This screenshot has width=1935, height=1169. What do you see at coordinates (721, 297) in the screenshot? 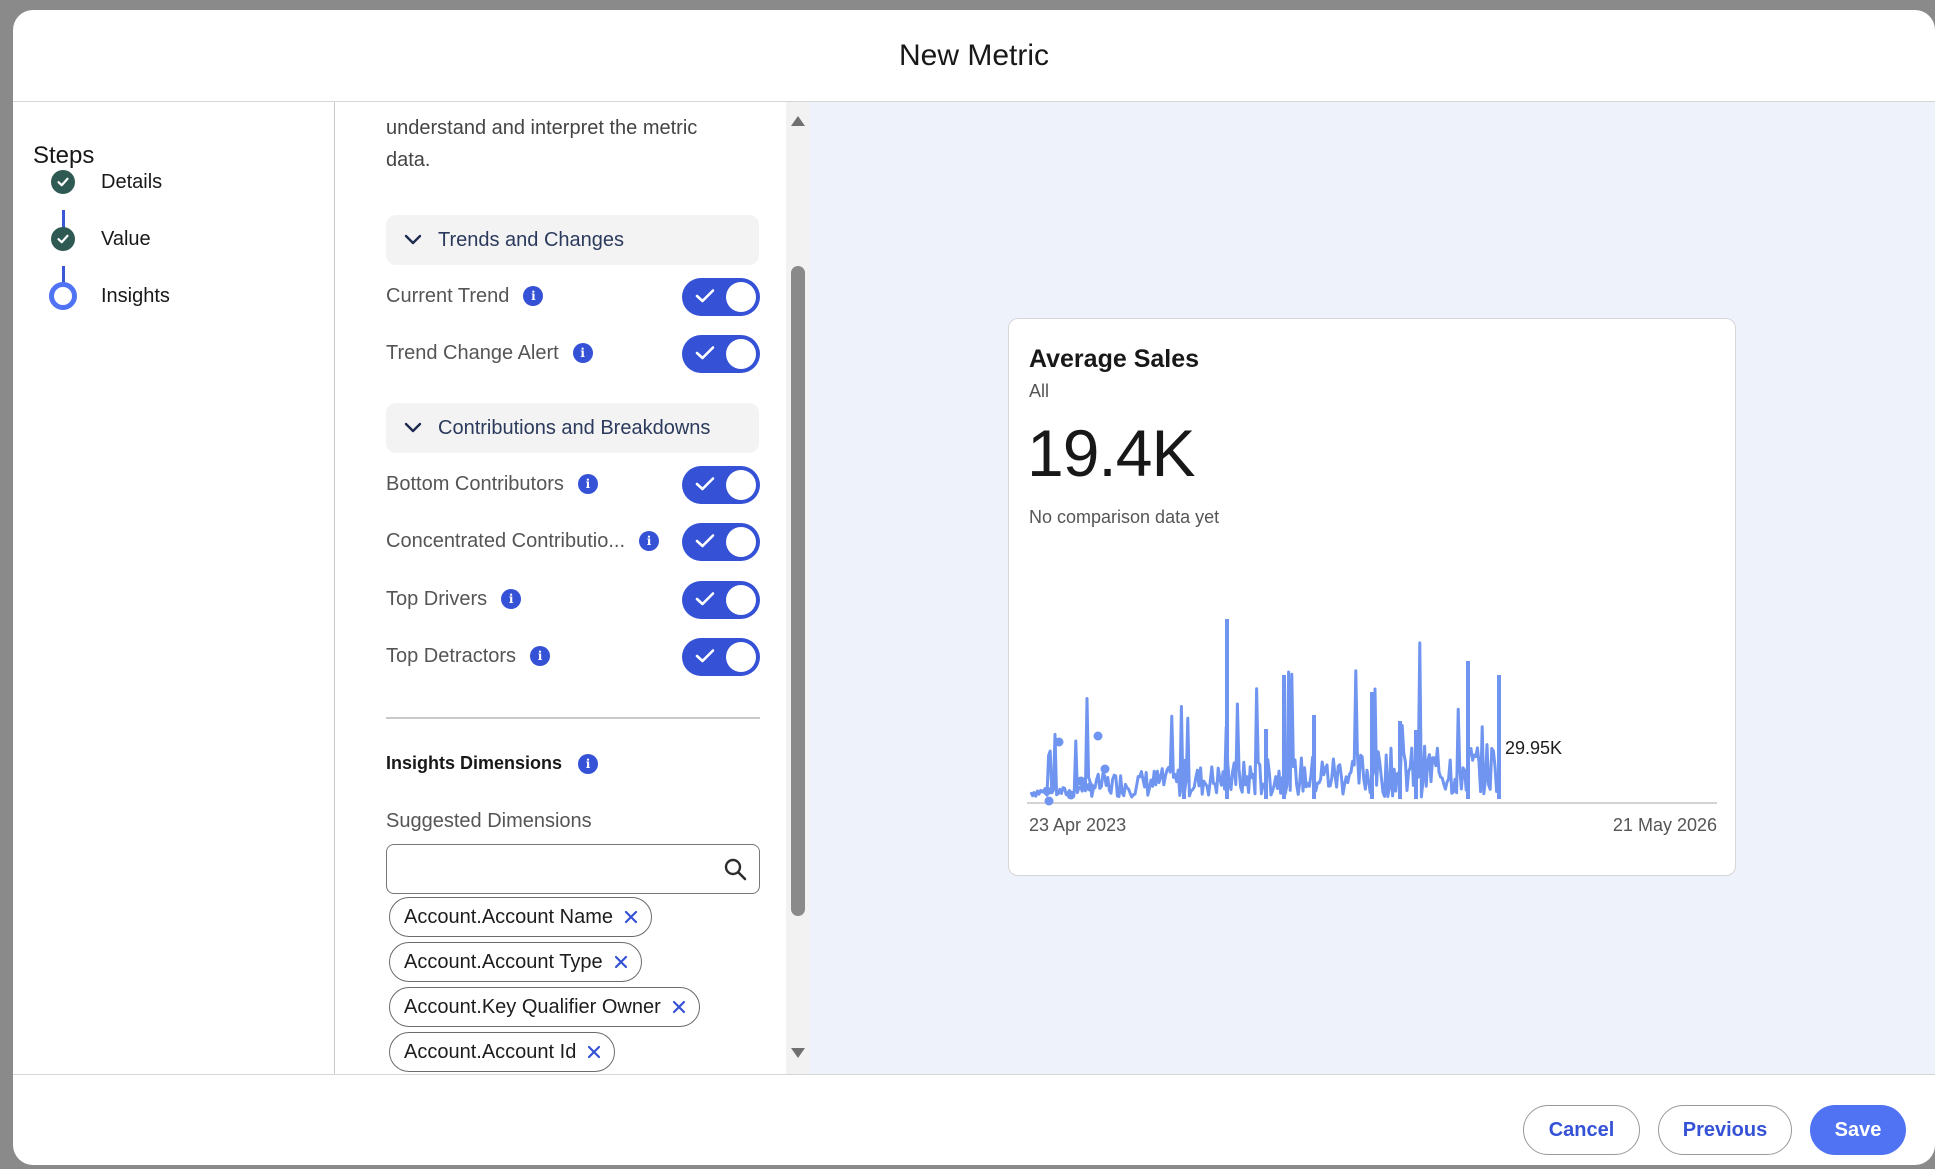
I see `current-trend-toggle` at bounding box center [721, 297].